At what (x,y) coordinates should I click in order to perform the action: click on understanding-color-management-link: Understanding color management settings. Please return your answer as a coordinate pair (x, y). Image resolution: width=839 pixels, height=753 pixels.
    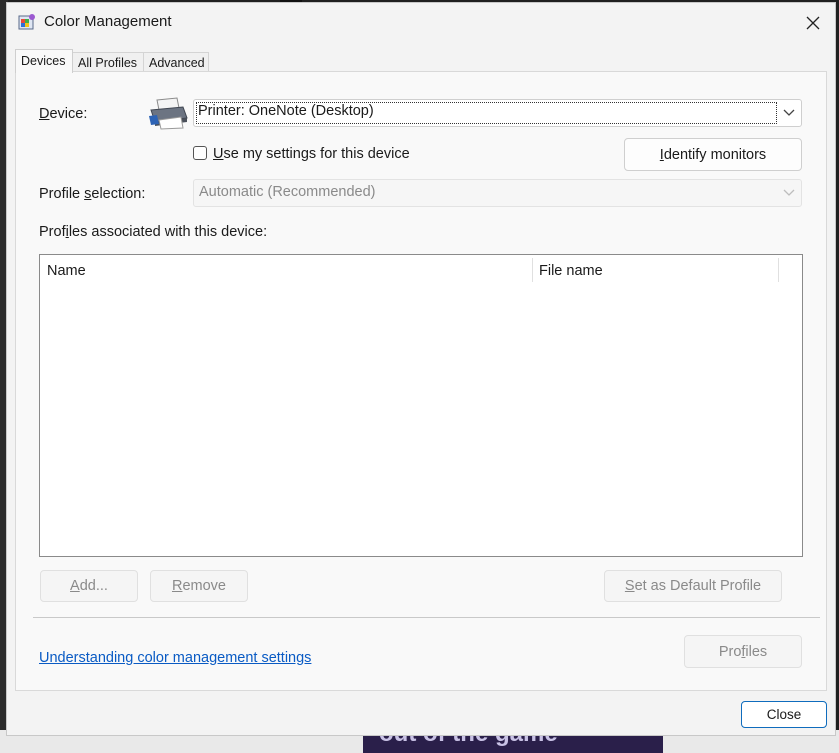
    Looking at the image, I should click on (175, 658).